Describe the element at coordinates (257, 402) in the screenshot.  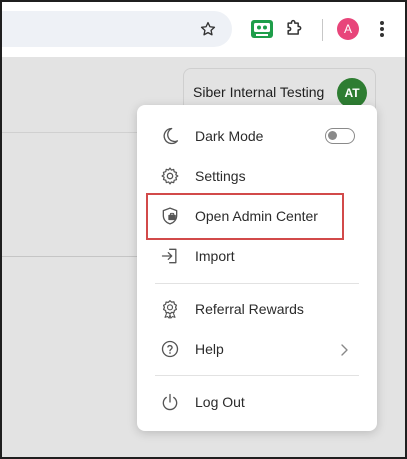
I see `menu-item-log-out: Log Out` at that location.